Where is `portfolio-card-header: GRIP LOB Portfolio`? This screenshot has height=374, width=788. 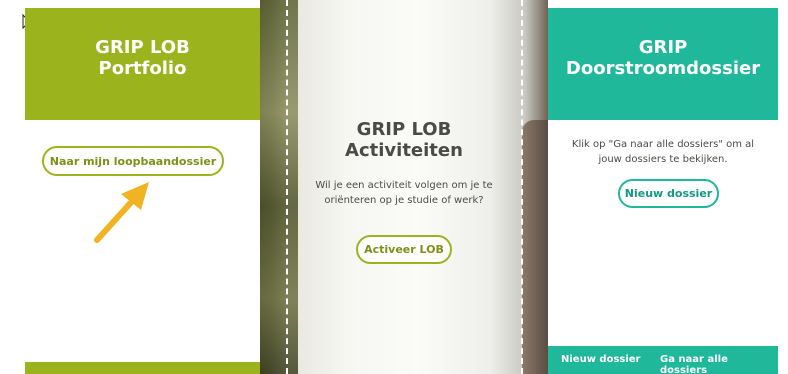 portfolio-card-header: GRIP LOB Portfolio is located at coordinates (142, 64).